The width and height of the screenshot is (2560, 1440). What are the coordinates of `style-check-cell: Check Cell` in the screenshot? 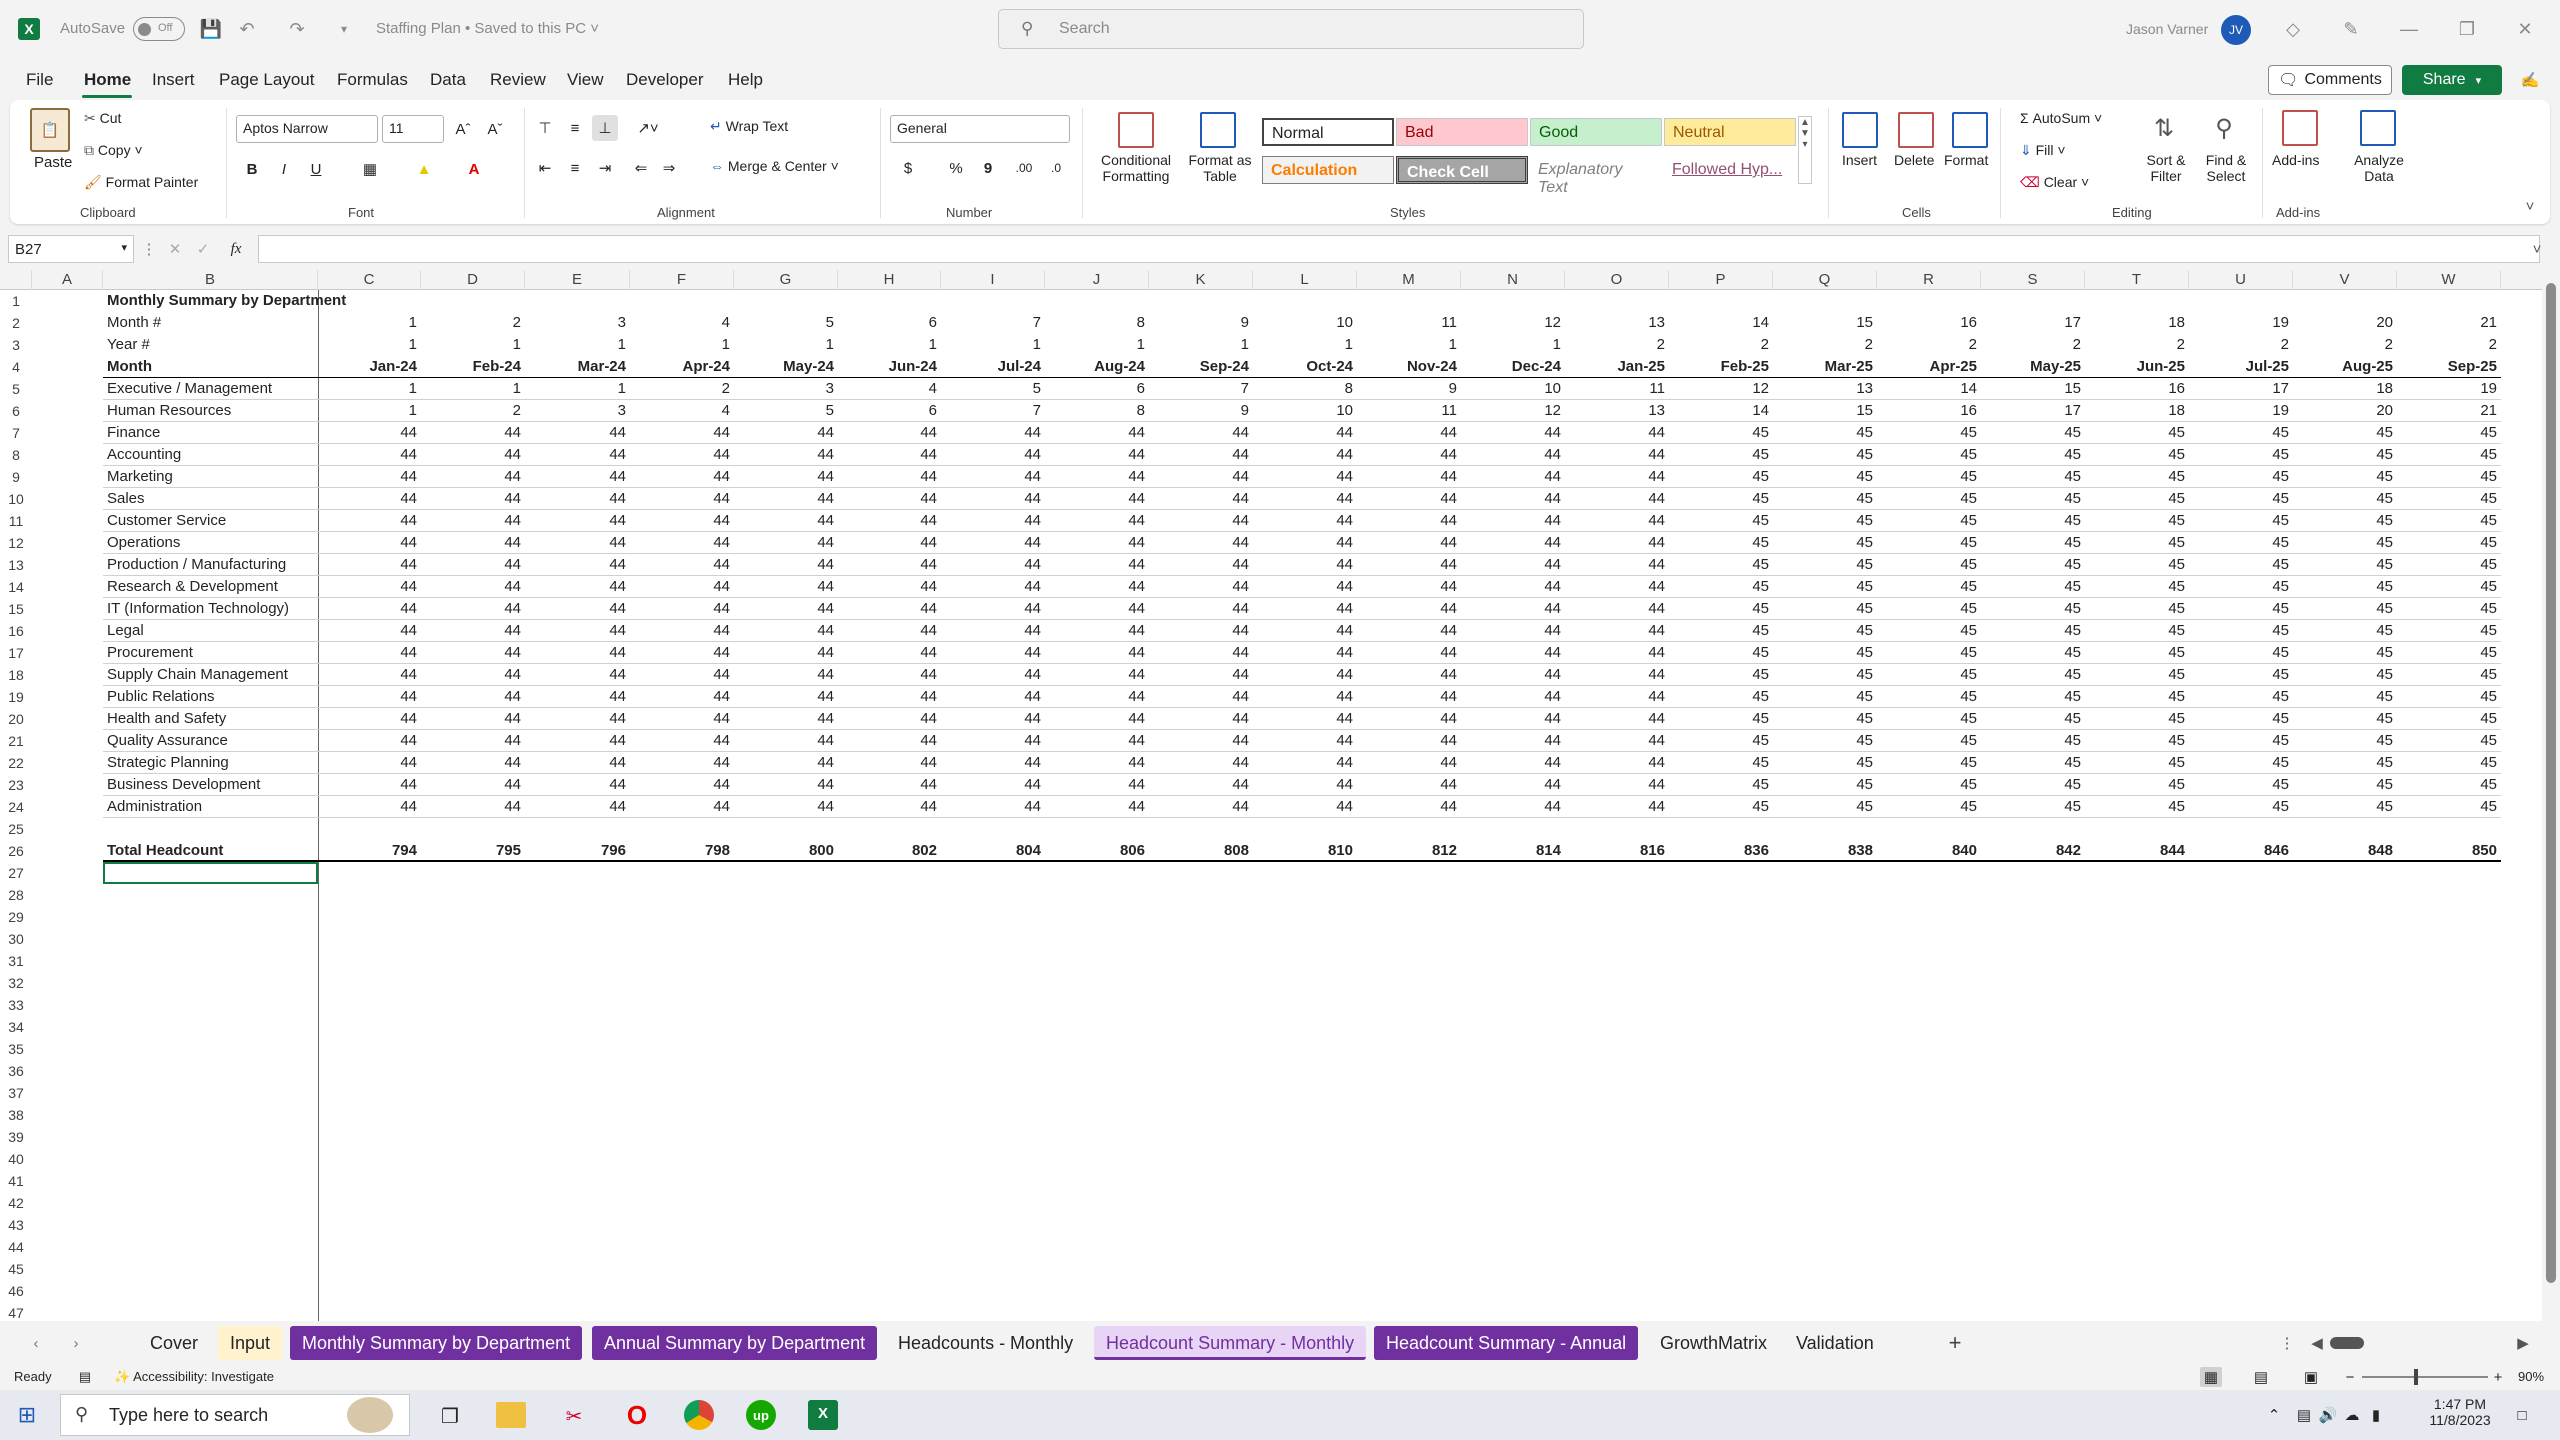 It's located at (1462, 170).